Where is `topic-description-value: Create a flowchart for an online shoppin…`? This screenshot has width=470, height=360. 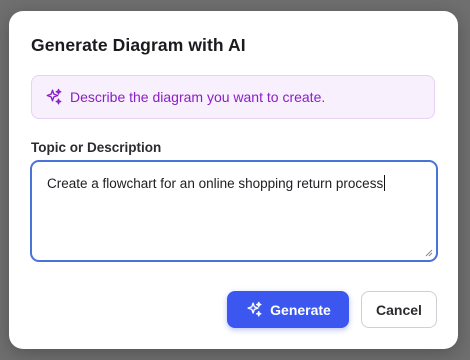
topic-description-value: Create a flowchart for an online shoppin… is located at coordinates (215, 183).